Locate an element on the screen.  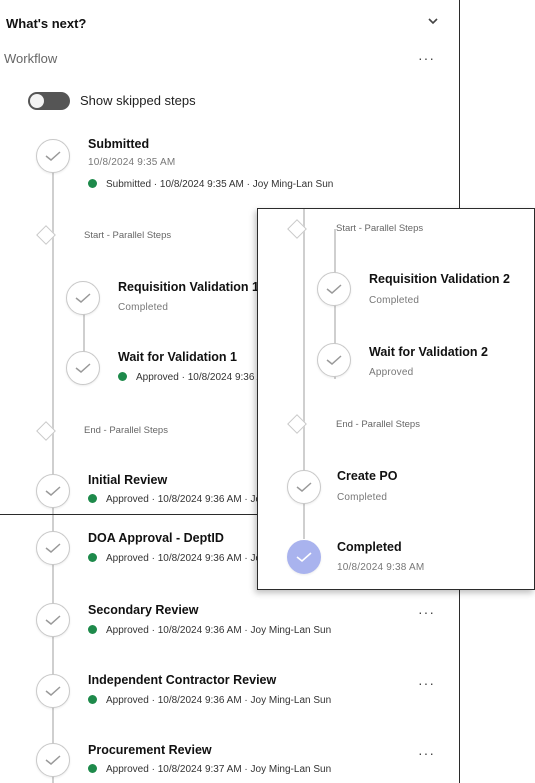
step-initial-review-check is located at coordinates (53, 491).